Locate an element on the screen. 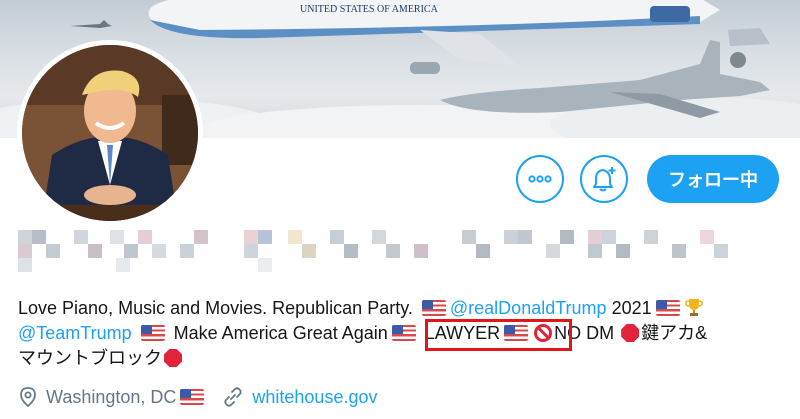 Image resolution: width=800 pixels, height=419 pixels. more-dots-icon is located at coordinates (540, 179).